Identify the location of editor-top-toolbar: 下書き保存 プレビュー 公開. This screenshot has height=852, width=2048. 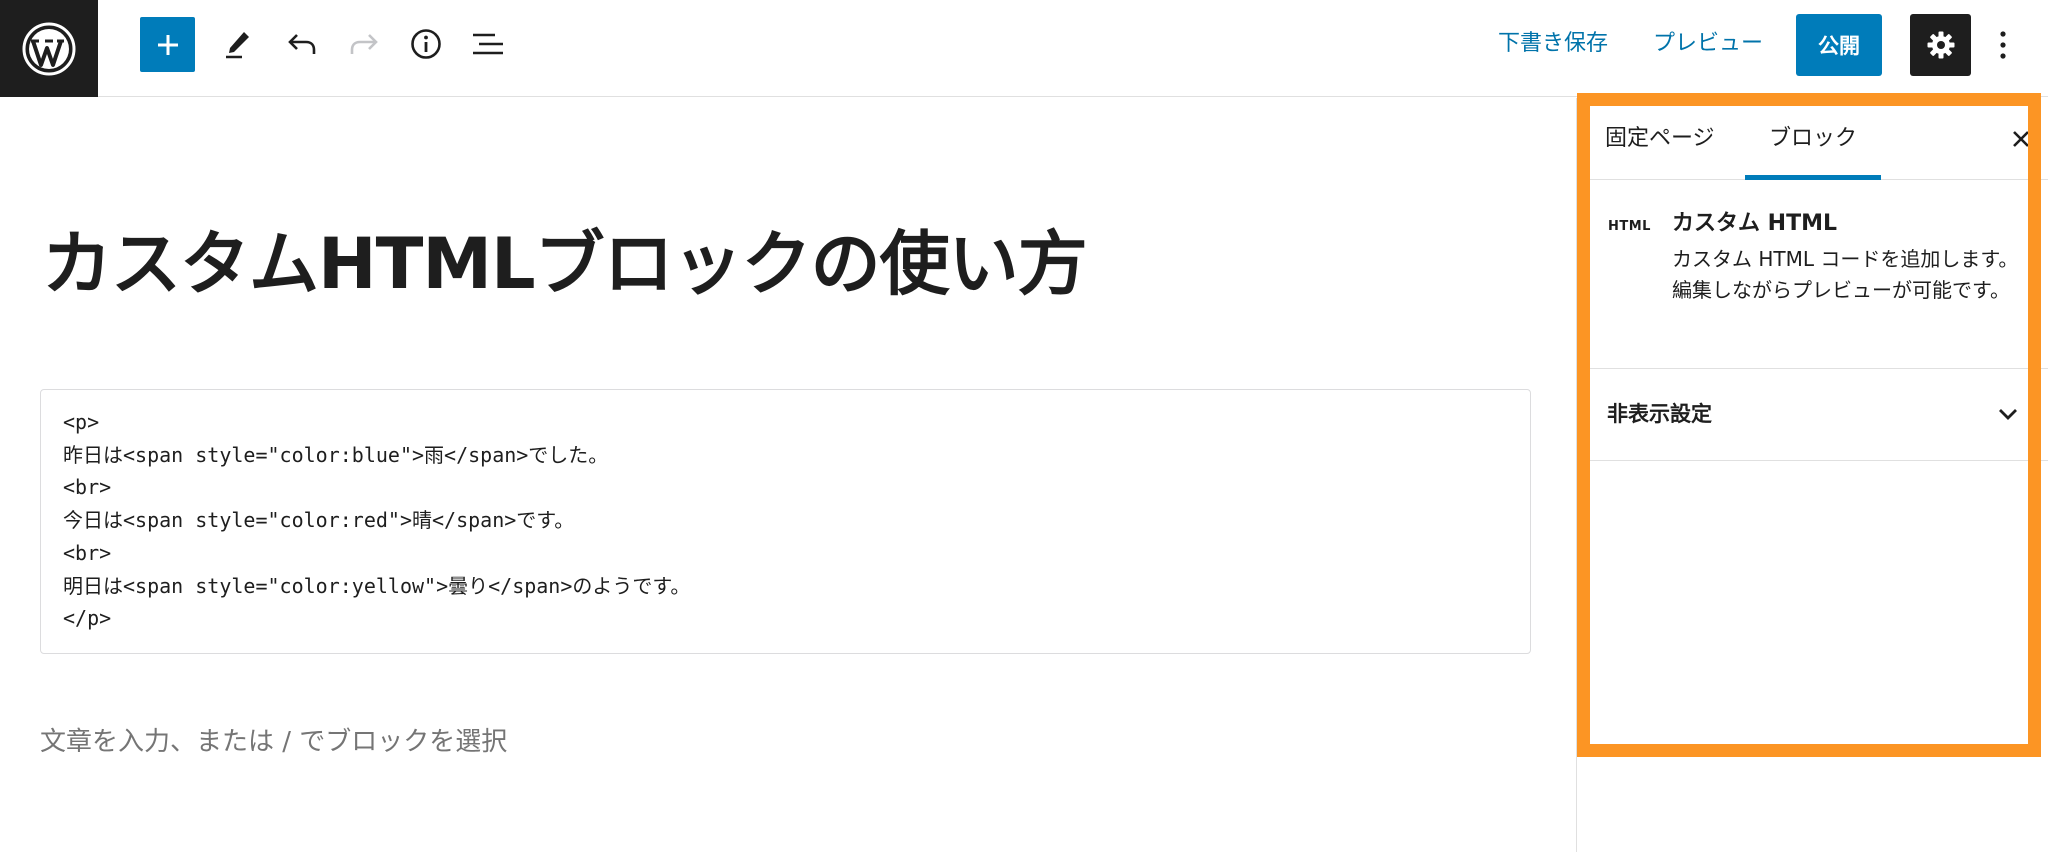
(1024, 48).